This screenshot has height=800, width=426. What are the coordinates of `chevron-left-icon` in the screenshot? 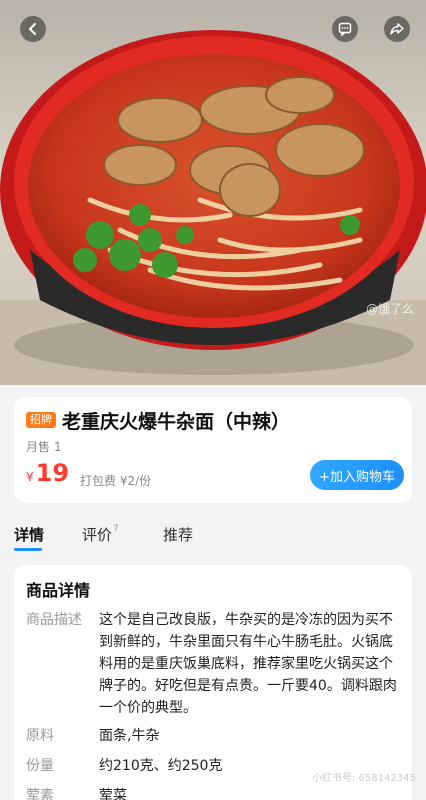 It's located at (32, 29).